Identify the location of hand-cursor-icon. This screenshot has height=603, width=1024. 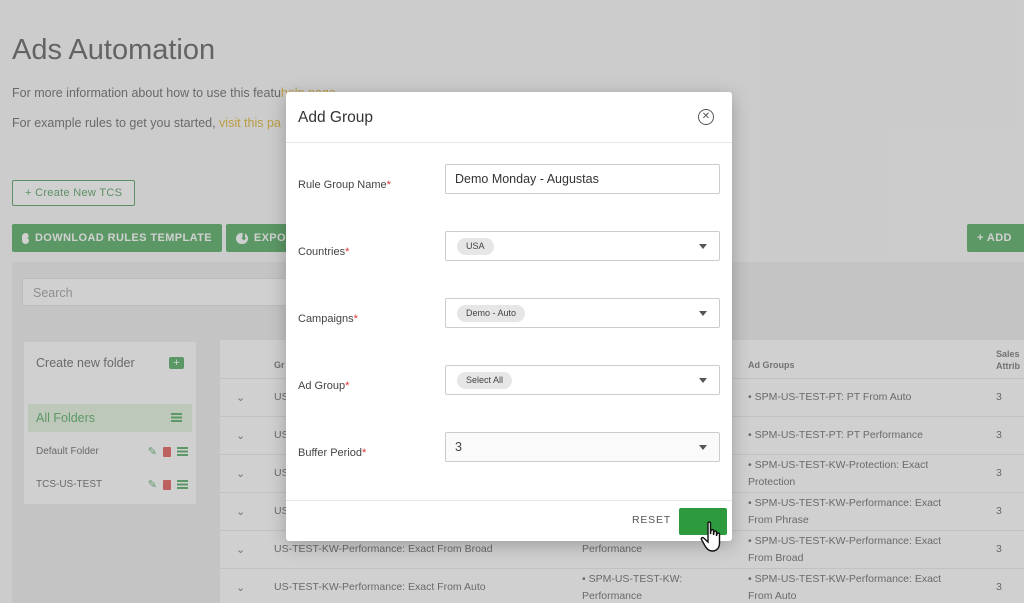
(710, 536).